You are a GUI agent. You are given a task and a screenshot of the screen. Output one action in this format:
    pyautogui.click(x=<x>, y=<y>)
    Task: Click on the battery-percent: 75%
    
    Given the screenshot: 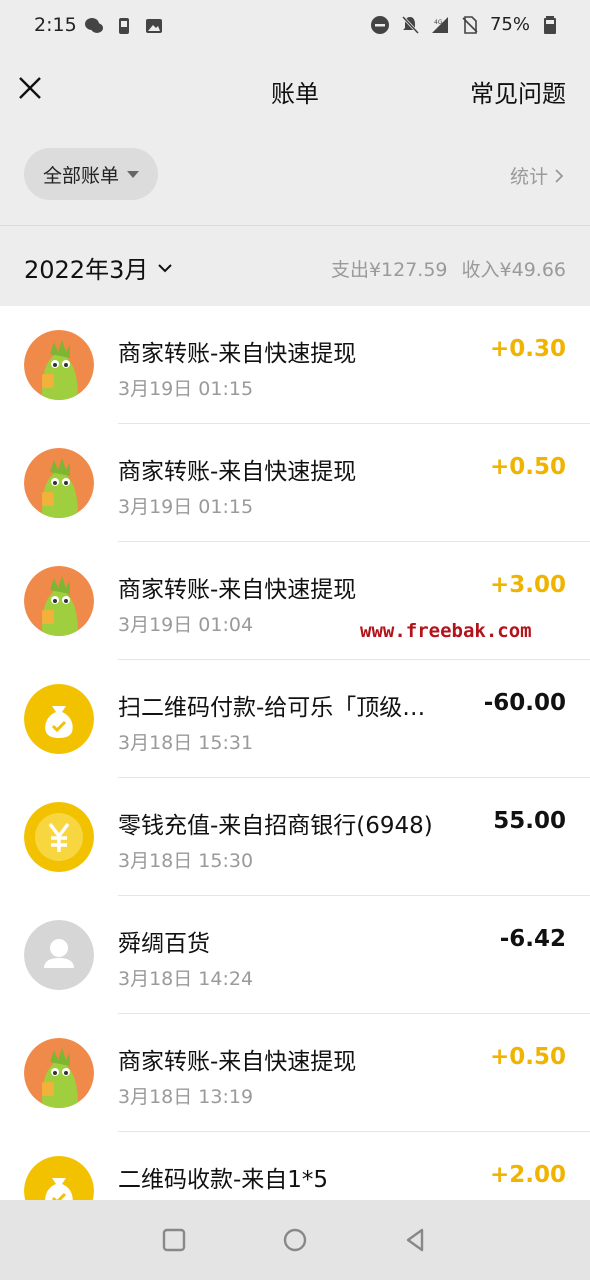 What is the action you would take?
    pyautogui.click(x=509, y=24)
    